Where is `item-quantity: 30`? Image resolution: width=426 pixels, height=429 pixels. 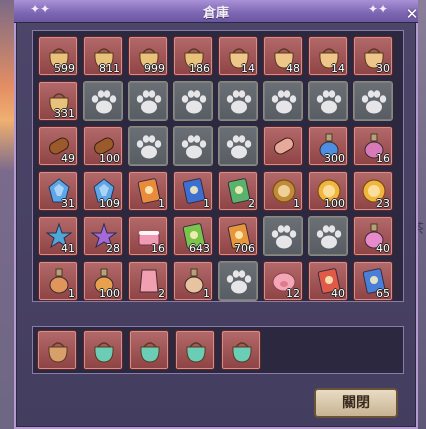
item-quantity: 30 is located at coordinates (383, 68).